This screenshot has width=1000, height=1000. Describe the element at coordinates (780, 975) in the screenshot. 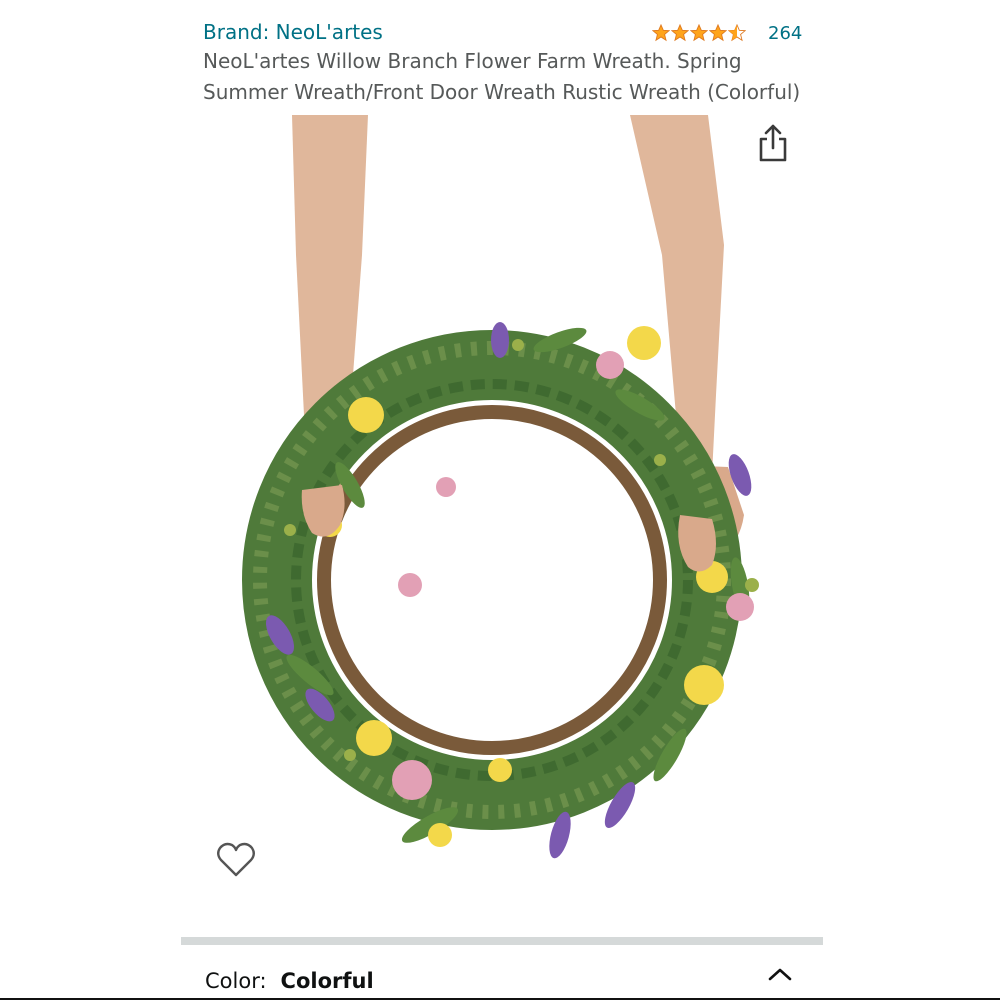

I see `chevron-up-icon` at that location.